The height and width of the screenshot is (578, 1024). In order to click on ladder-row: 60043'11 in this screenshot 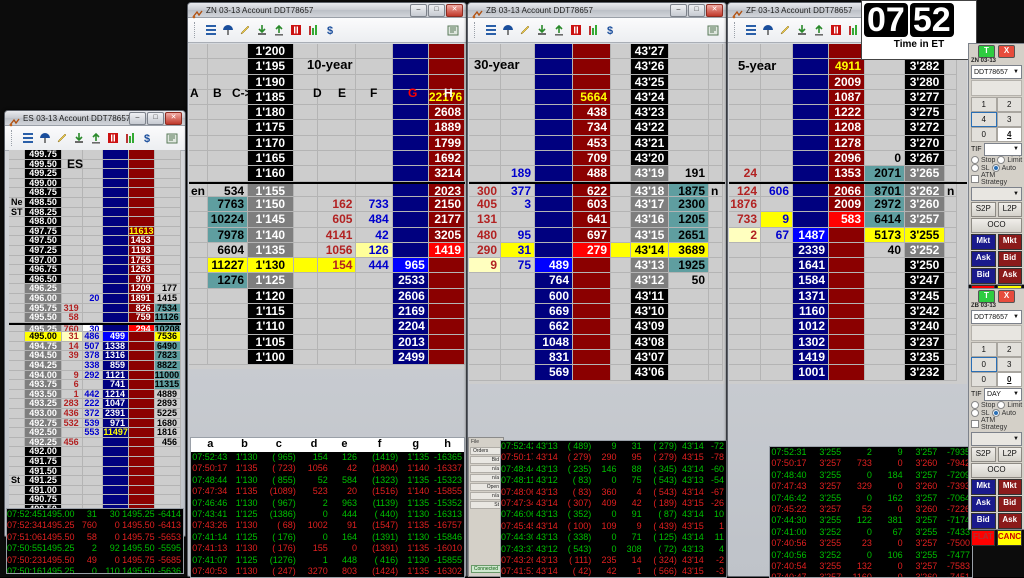, I will do `click(597, 296)`.